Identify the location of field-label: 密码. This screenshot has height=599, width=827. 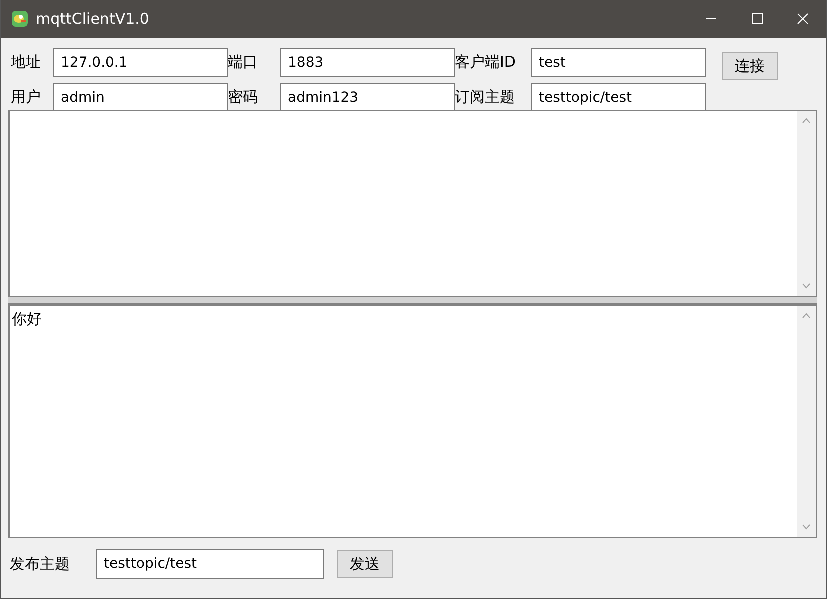
(243, 97).